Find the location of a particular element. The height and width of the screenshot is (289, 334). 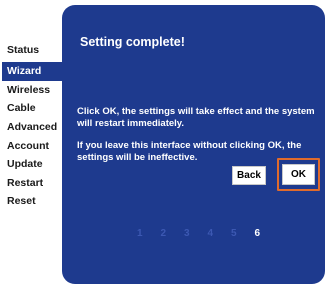

step-6-current: 6 is located at coordinates (257, 233).